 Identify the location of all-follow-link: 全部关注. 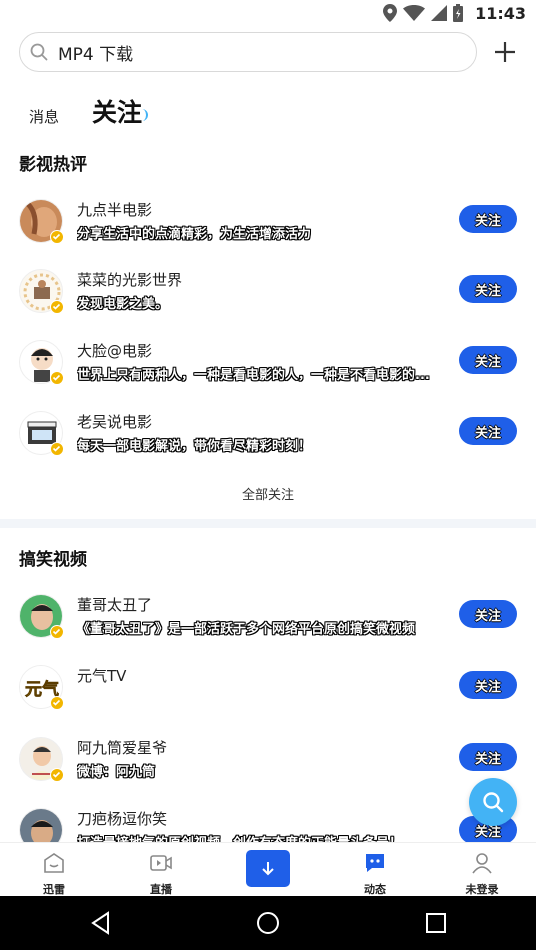
(268, 493).